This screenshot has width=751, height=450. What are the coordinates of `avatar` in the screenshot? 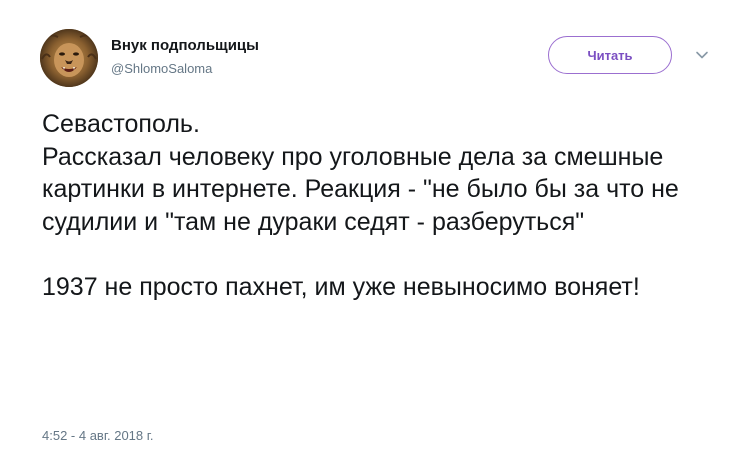 It's located at (69, 58).